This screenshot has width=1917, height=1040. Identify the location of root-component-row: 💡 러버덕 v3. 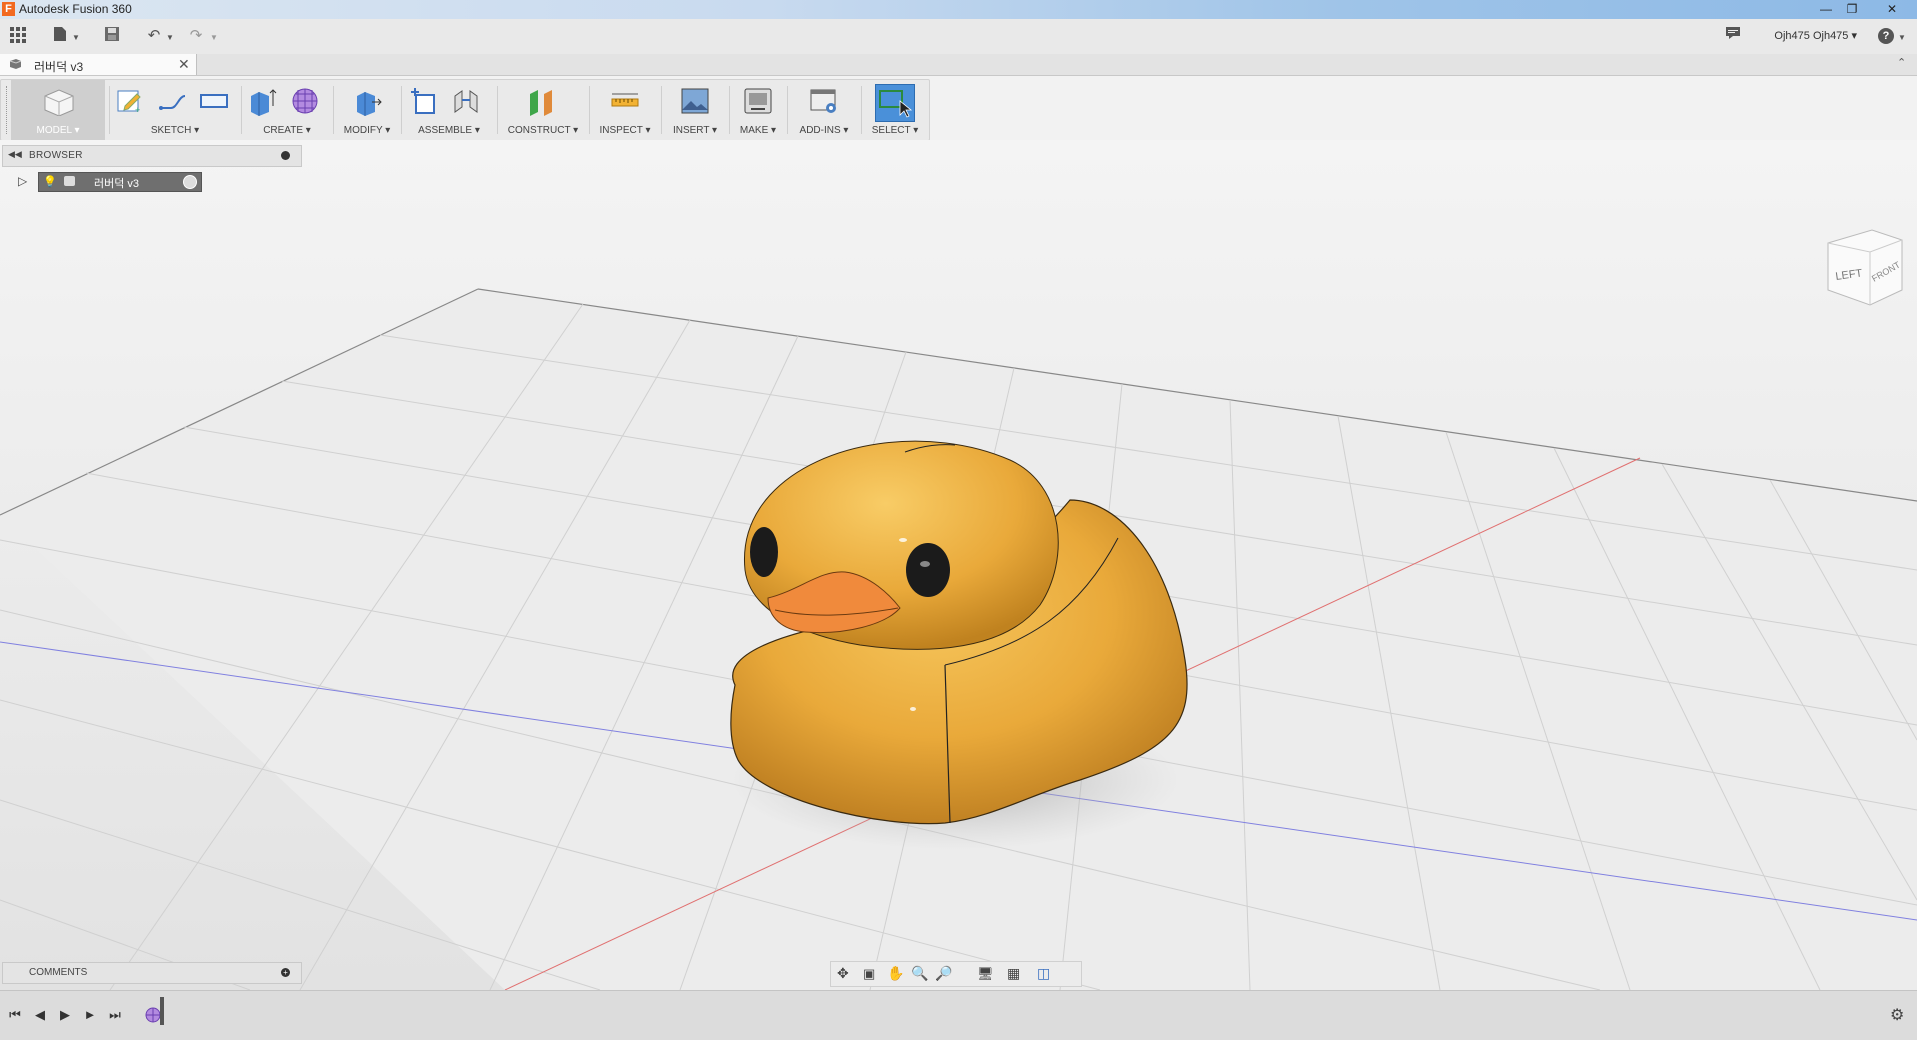
(120, 182).